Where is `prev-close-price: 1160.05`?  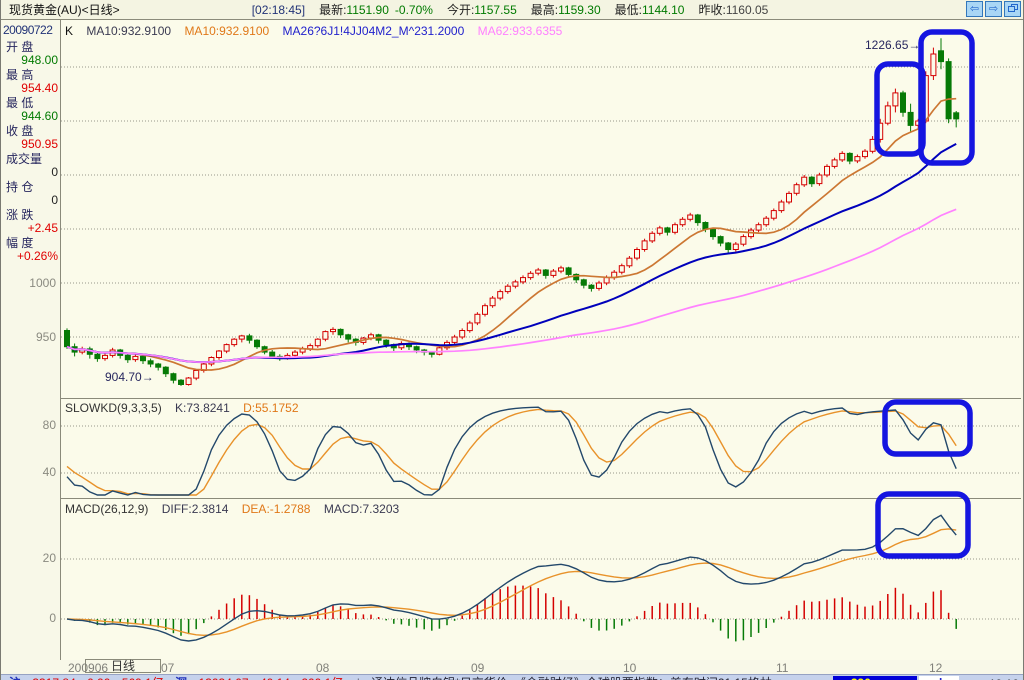
prev-close-price: 1160.05 is located at coordinates (747, 9).